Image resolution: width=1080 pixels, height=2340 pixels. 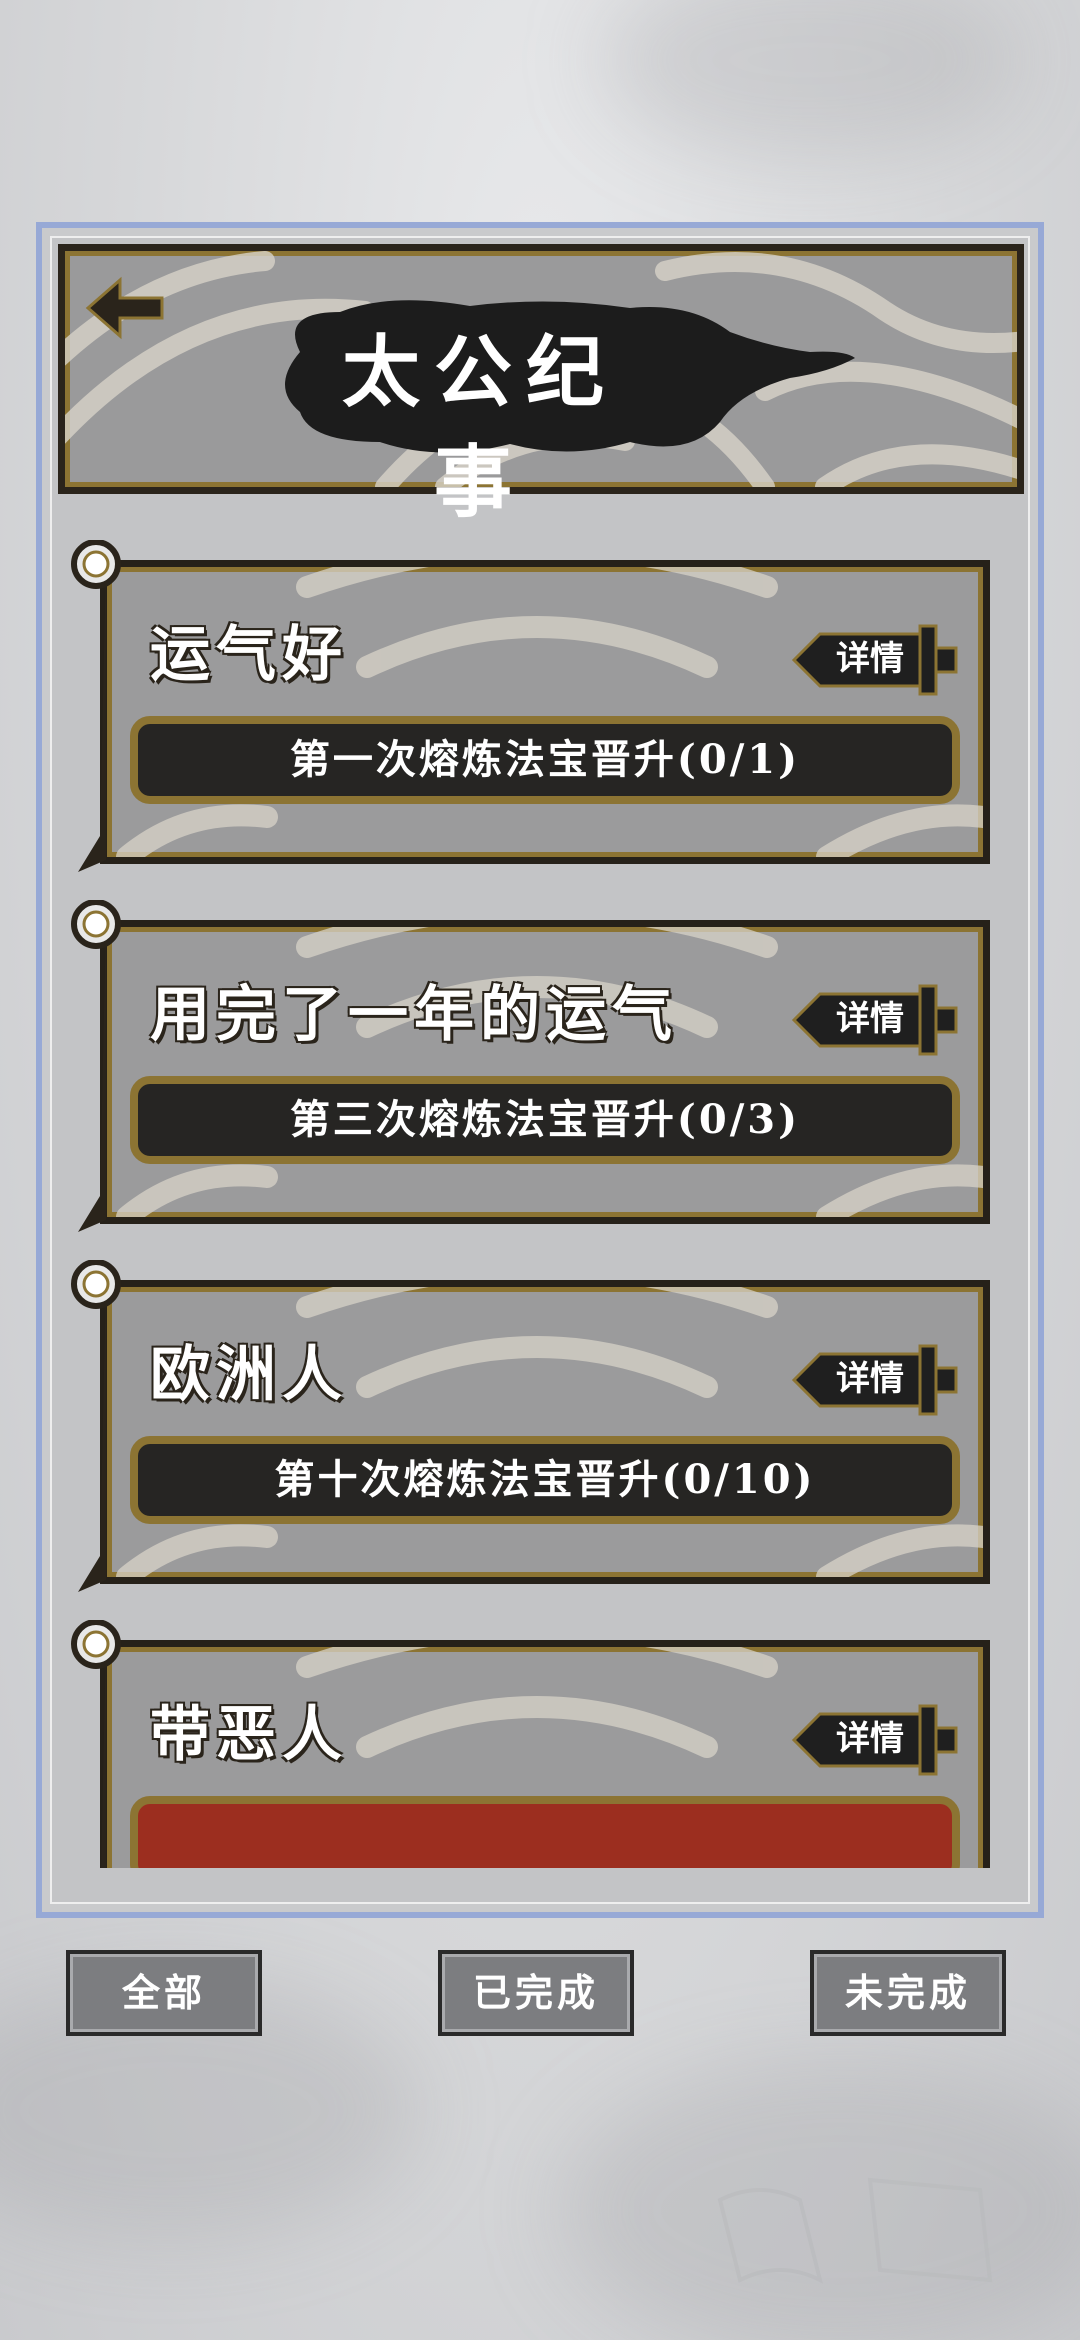 I want to click on achievement-card: 带恶人 详情, so click(x=530, y=1744).